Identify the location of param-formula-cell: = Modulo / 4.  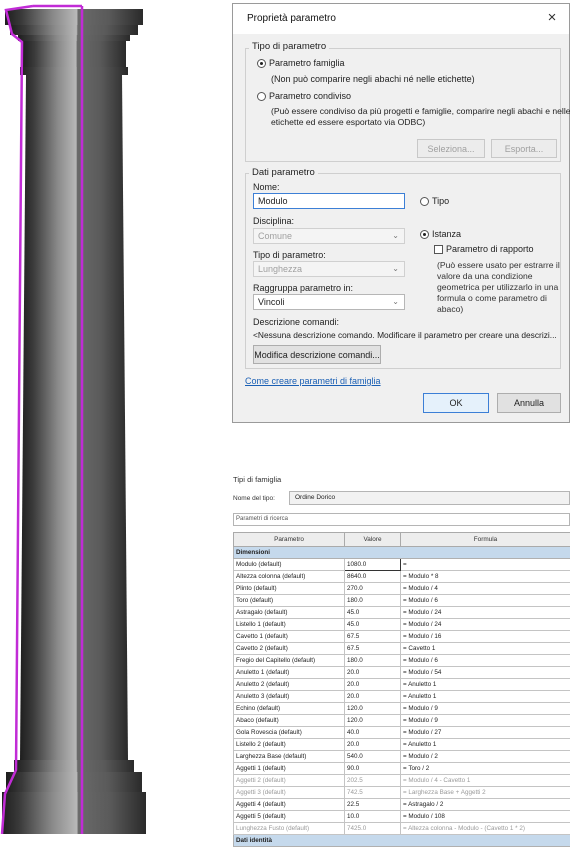
(485, 589).